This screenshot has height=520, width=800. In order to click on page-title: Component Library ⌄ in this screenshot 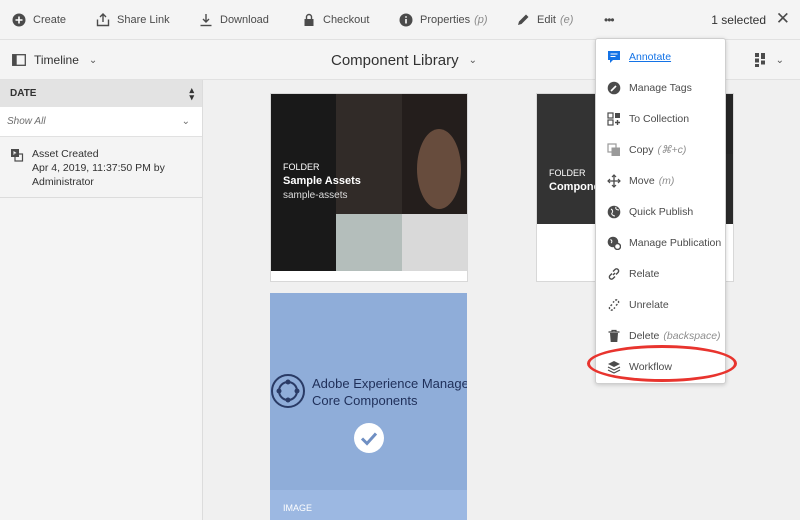, I will do `click(404, 60)`.